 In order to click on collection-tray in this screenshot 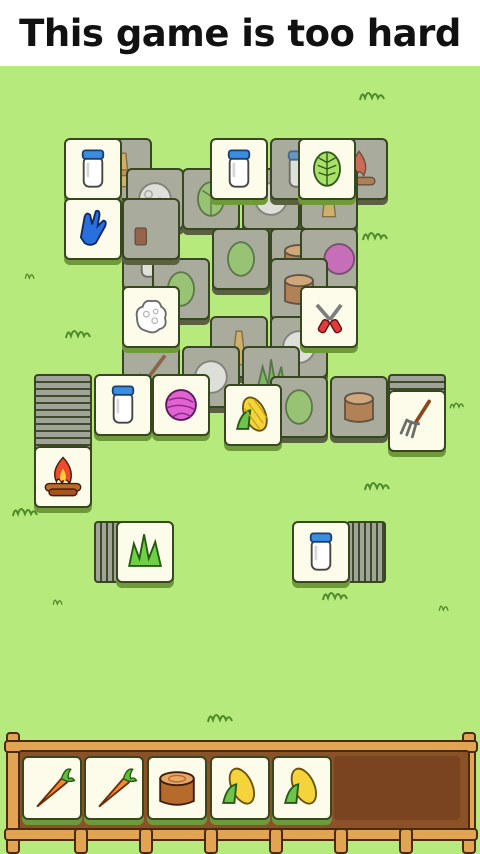, I will do `click(241, 793)`.